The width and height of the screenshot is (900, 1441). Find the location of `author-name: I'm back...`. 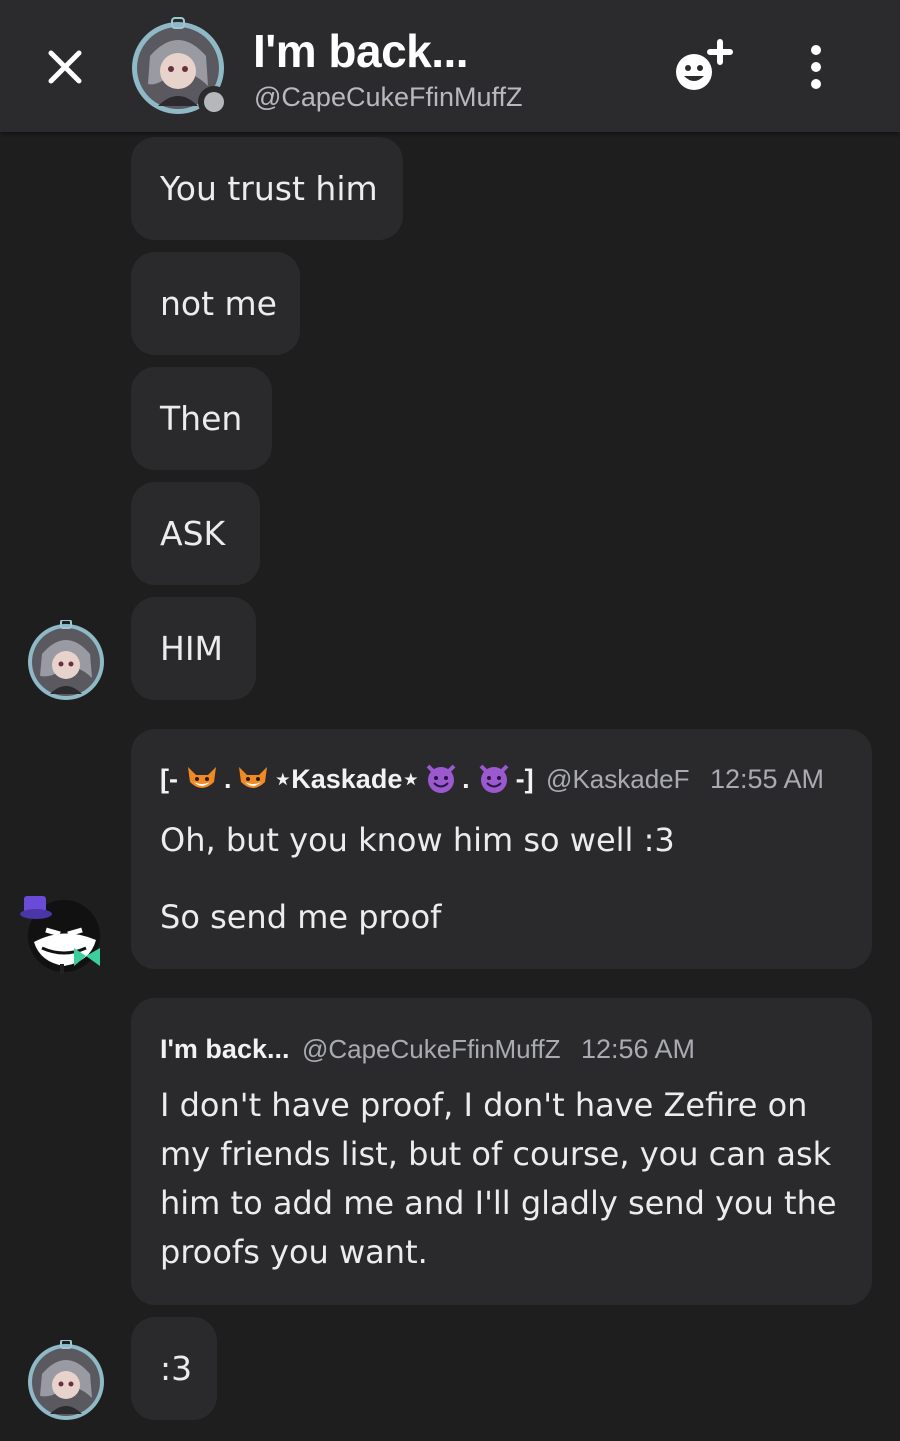

author-name: I'm back... is located at coordinates (225, 1049).